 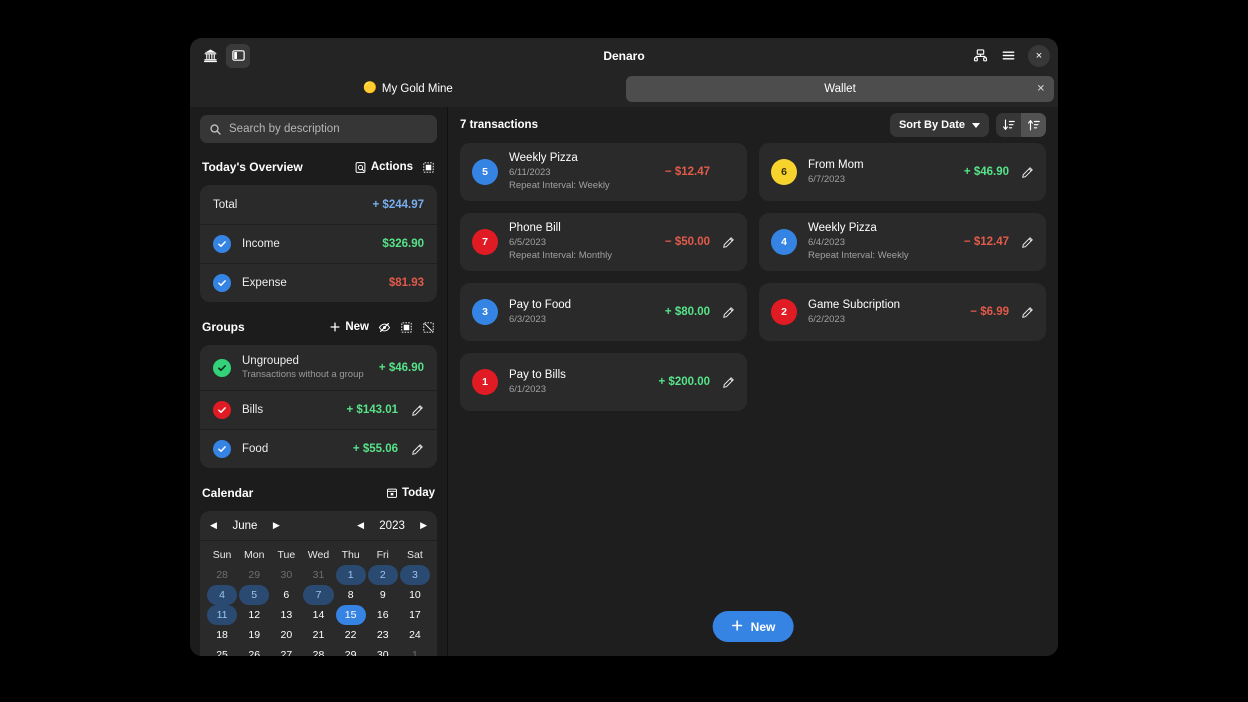 What do you see at coordinates (931, 125) in the screenshot?
I see `sort-by-label: Sort By Date` at bounding box center [931, 125].